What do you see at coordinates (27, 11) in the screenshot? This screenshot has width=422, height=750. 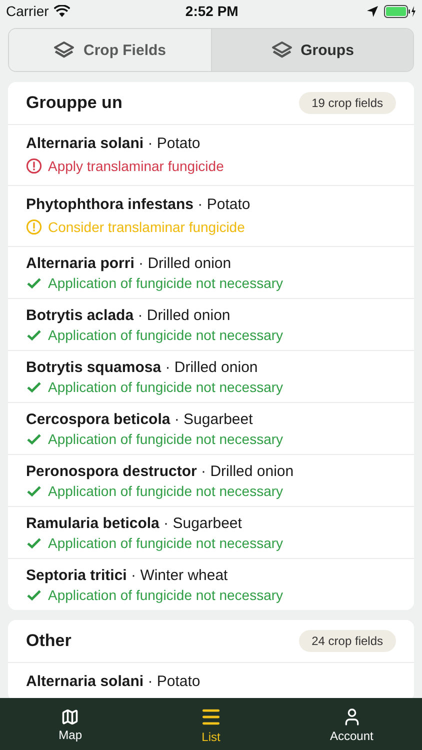 I see `carrier-name: Carrier` at bounding box center [27, 11].